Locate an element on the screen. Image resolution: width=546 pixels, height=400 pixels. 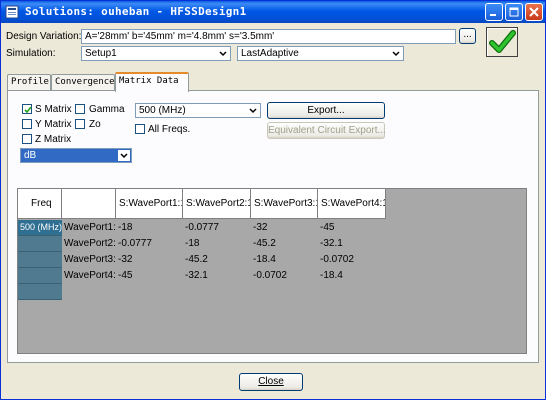
setup-value: Setup1 is located at coordinates (101, 53).